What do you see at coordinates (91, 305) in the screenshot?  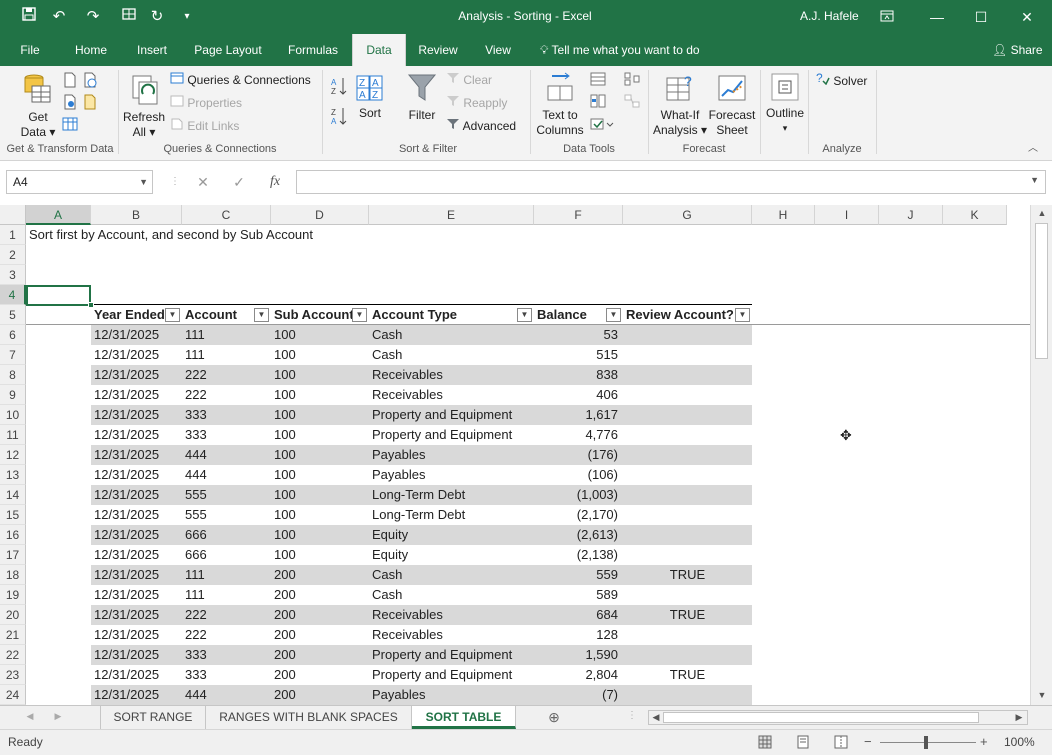 I see `fill-handle` at bounding box center [91, 305].